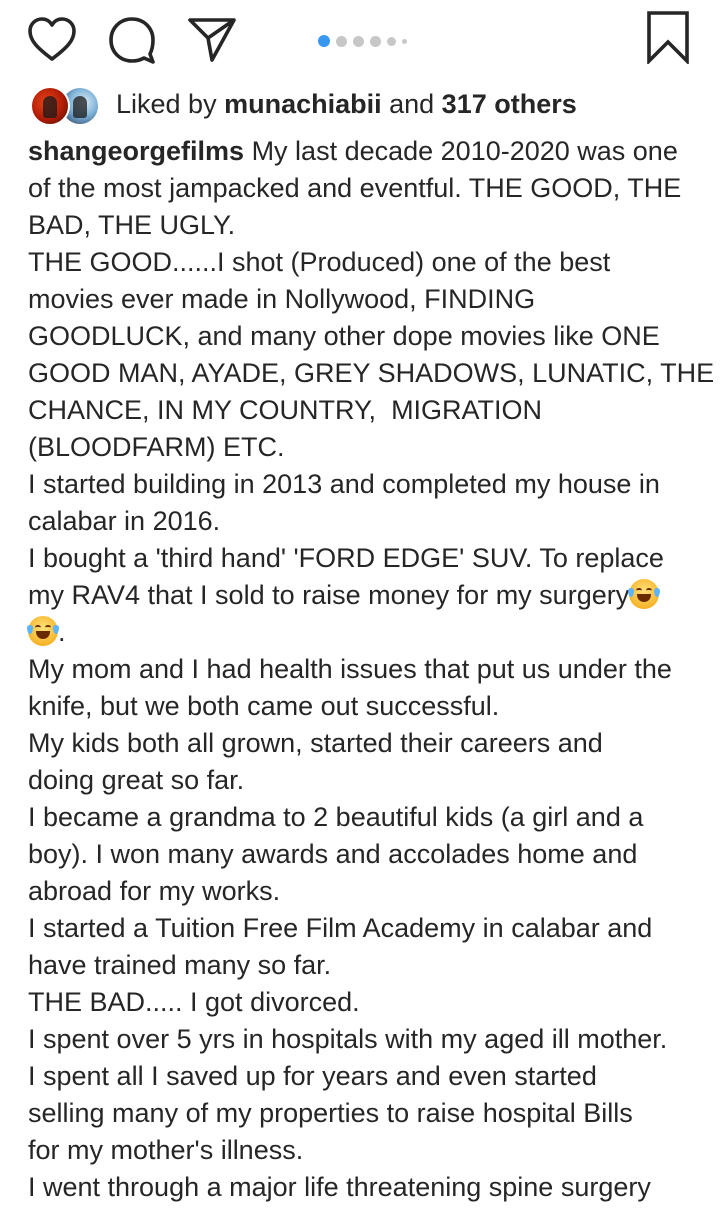  Describe the element at coordinates (365, 632) in the screenshot. I see `caption-line-emoji: .` at that location.